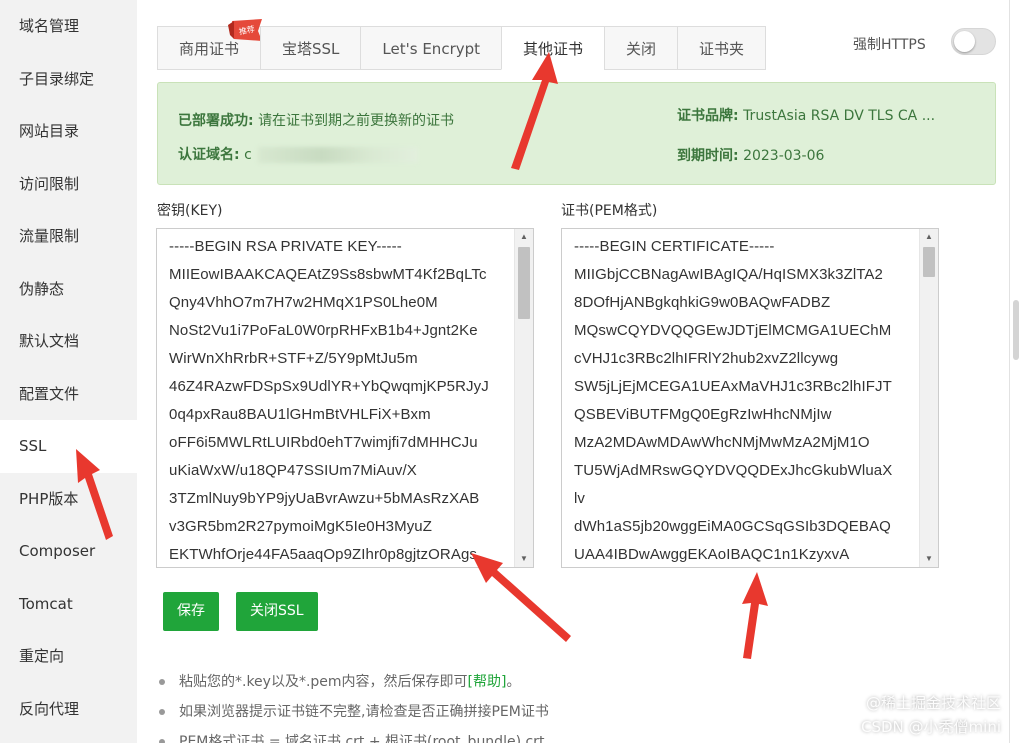 This screenshot has height=743, width=1021. What do you see at coordinates (68, 26) in the screenshot?
I see `sidebar-item-domain: 域名管理` at bounding box center [68, 26].